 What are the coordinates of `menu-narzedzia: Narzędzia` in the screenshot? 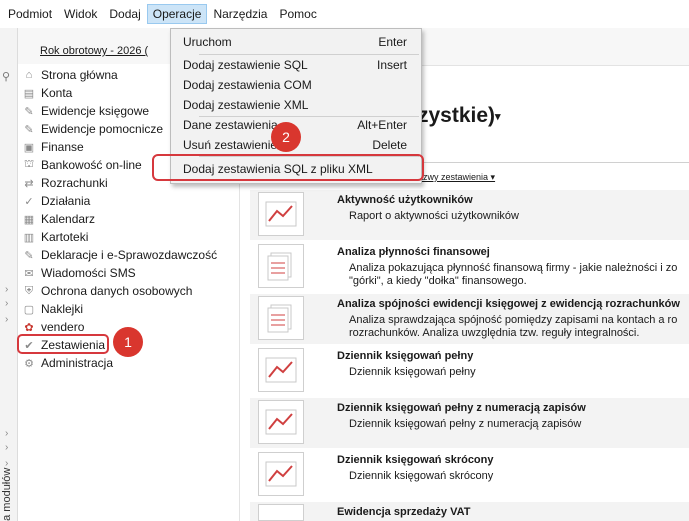 It's located at (240, 14).